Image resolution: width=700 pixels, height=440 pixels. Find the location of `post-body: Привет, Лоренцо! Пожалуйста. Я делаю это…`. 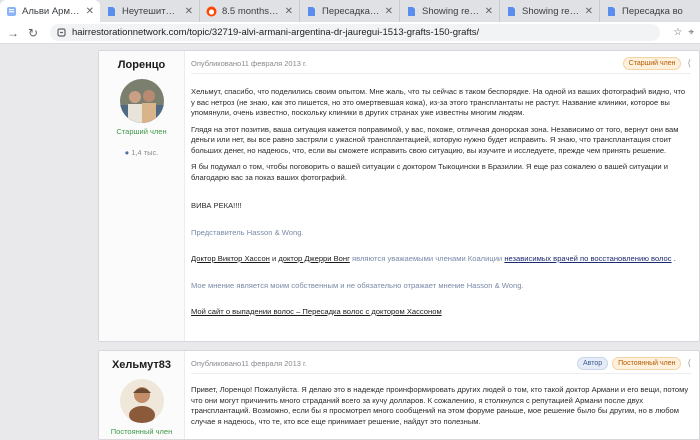

post-body: Привет, Лоренцо! Пожалуйста. Я делаю это… is located at coordinates (441, 400).